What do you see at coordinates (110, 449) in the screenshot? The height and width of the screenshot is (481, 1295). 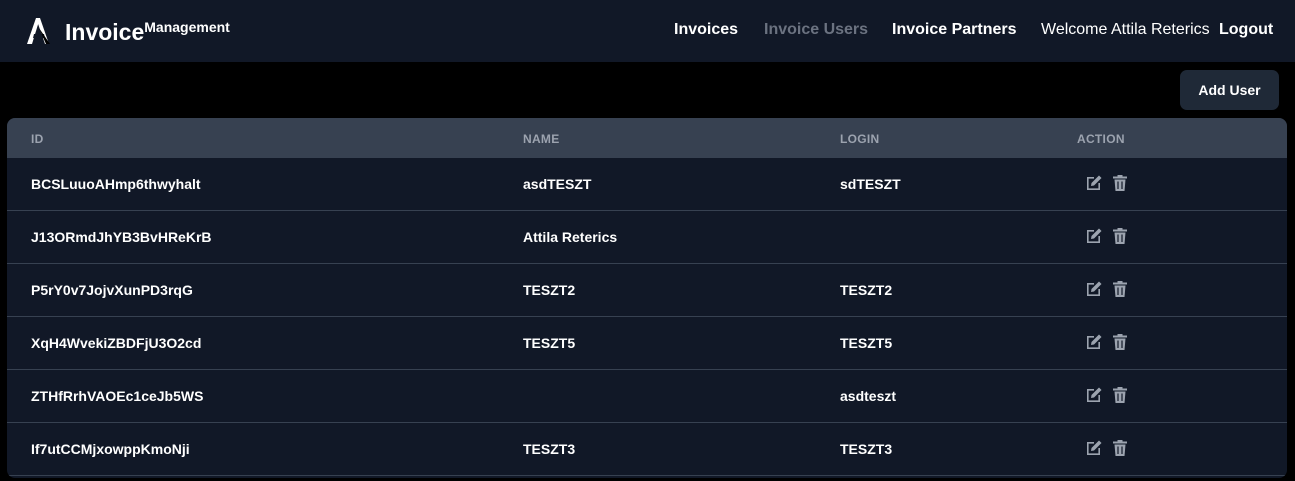 I see `cell-id: If7utCCMjxowppKmoNji` at bounding box center [110, 449].